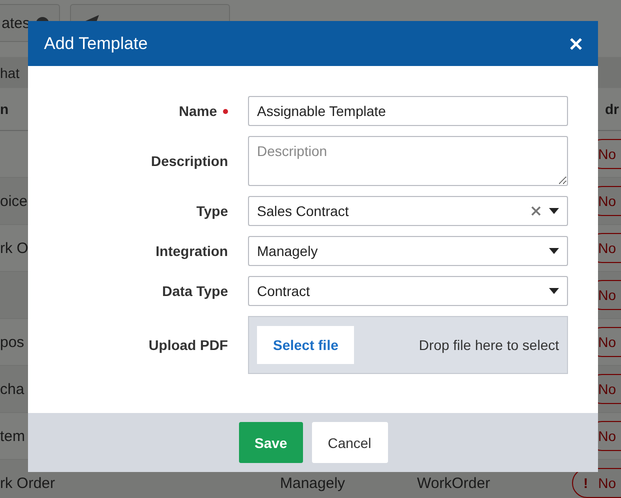  I want to click on table-cell-text: tem, so click(13, 436).